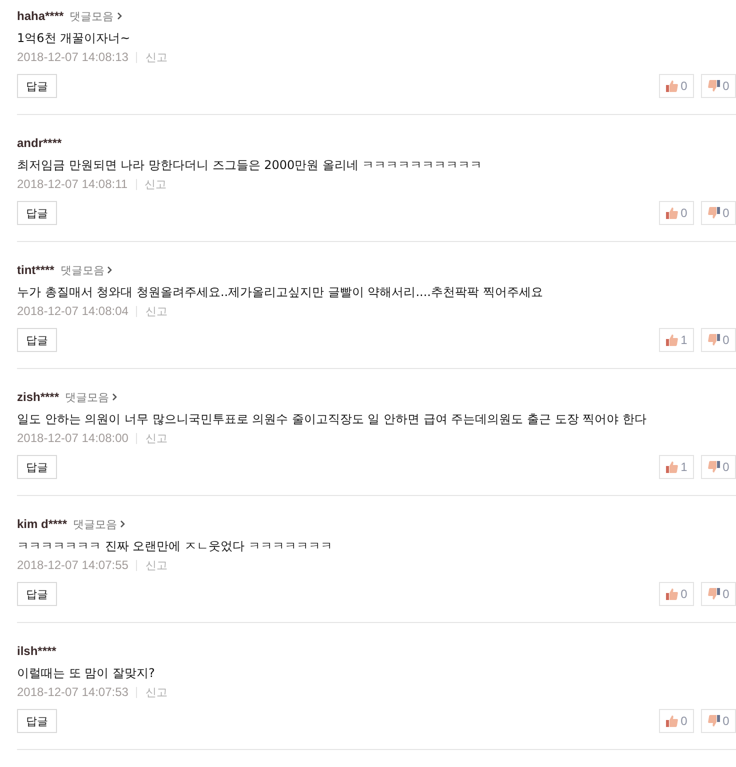  I want to click on comment-text: 일도 안하는 의원이 너무 많으니국민투표로 의원수 줄이고직장도 일 안하면 급여 주는데의원도 출근 도장 찍어야 한다, so click(332, 419).